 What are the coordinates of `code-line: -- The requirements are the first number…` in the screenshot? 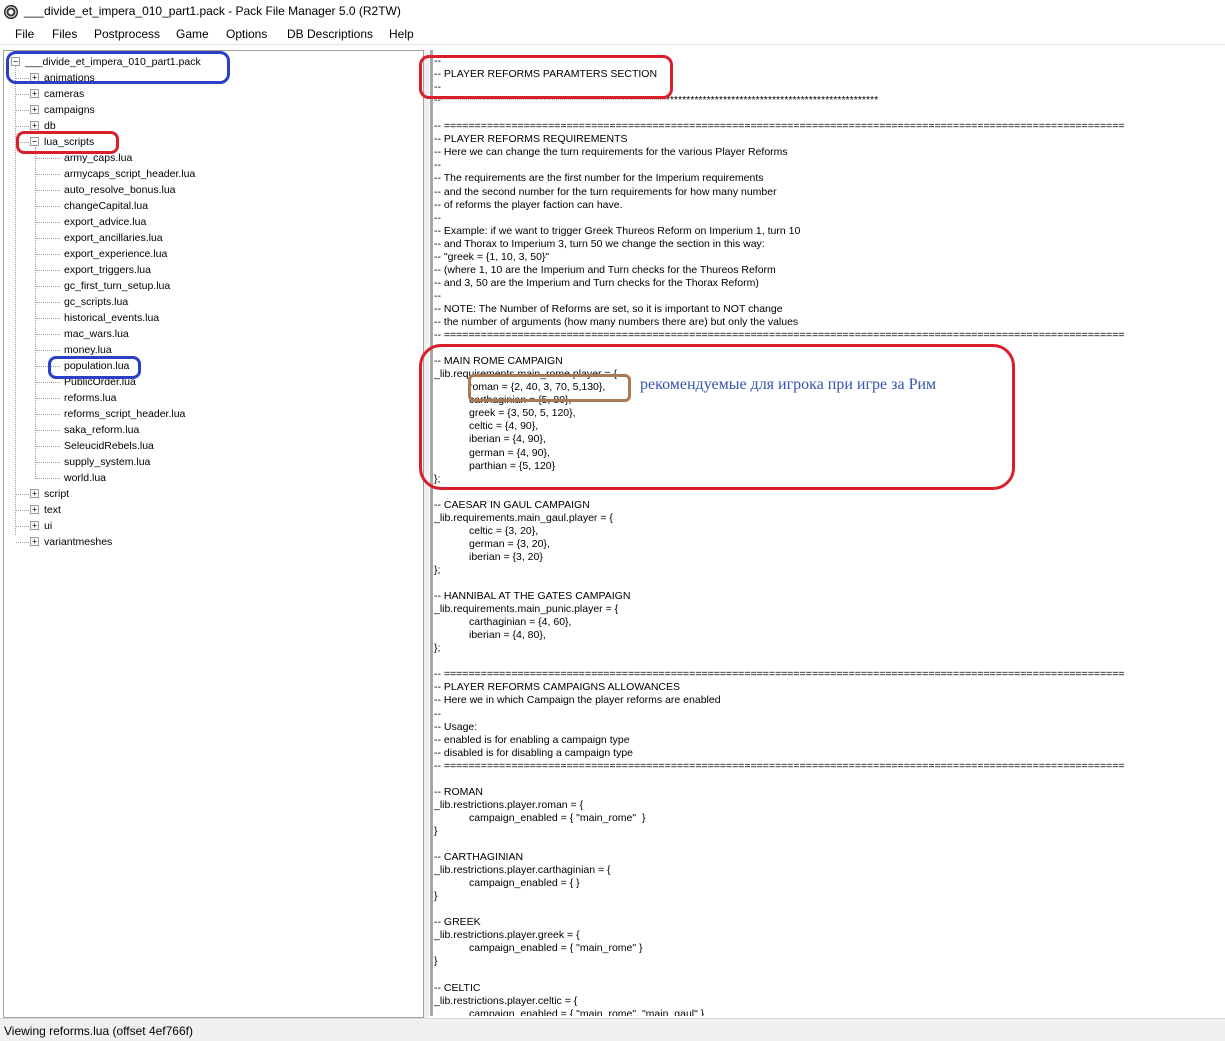 It's located at (599, 178).